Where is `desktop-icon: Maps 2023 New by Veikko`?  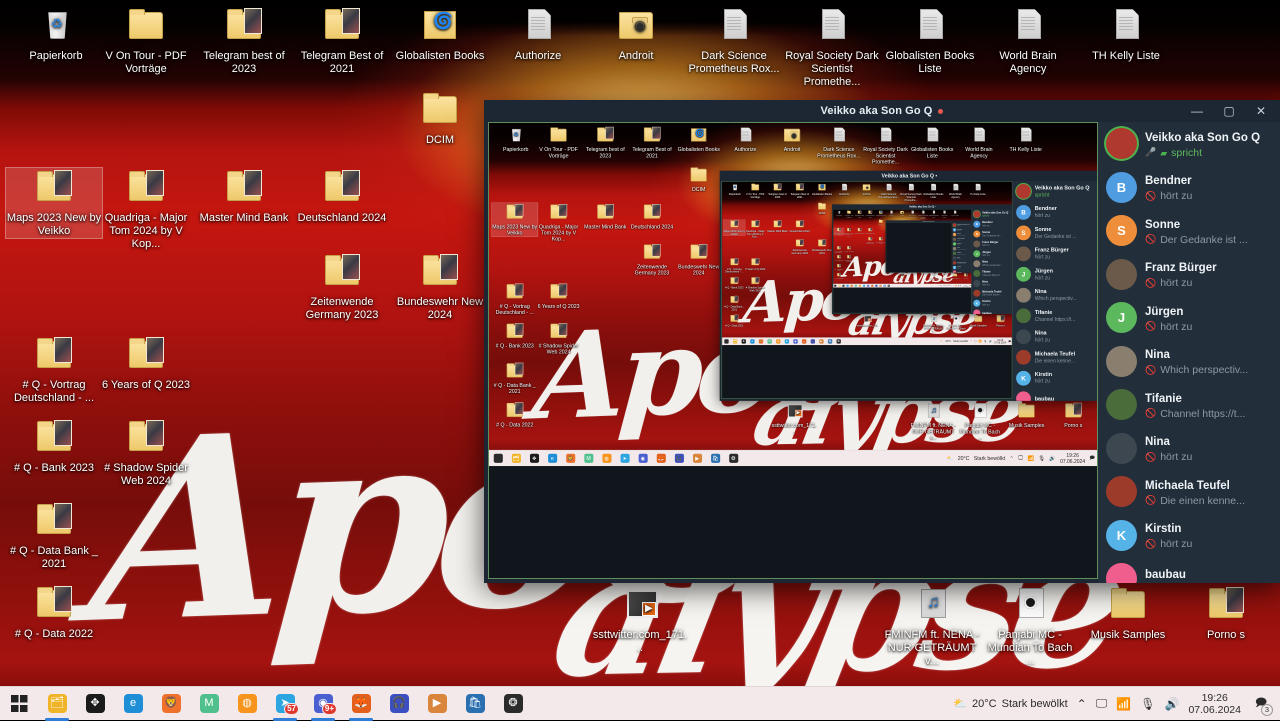 desktop-icon: Maps 2023 New by Veikko is located at coordinates (54, 203).